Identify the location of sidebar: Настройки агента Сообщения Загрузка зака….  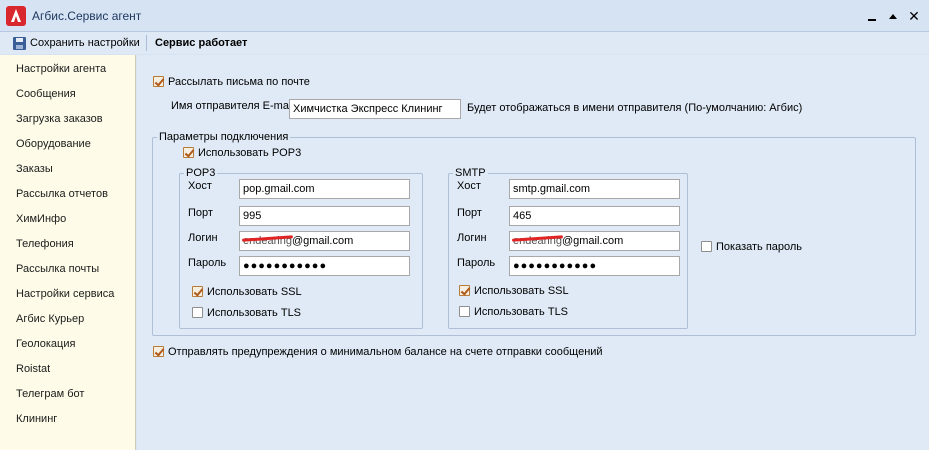
(68, 252).